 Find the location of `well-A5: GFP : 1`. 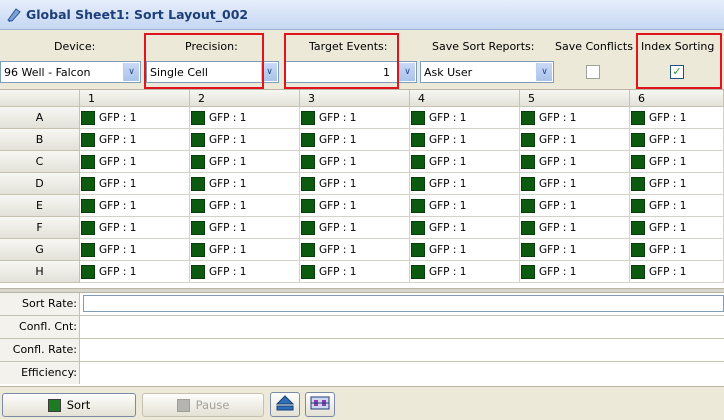

well-A5: GFP : 1 is located at coordinates (575, 118).